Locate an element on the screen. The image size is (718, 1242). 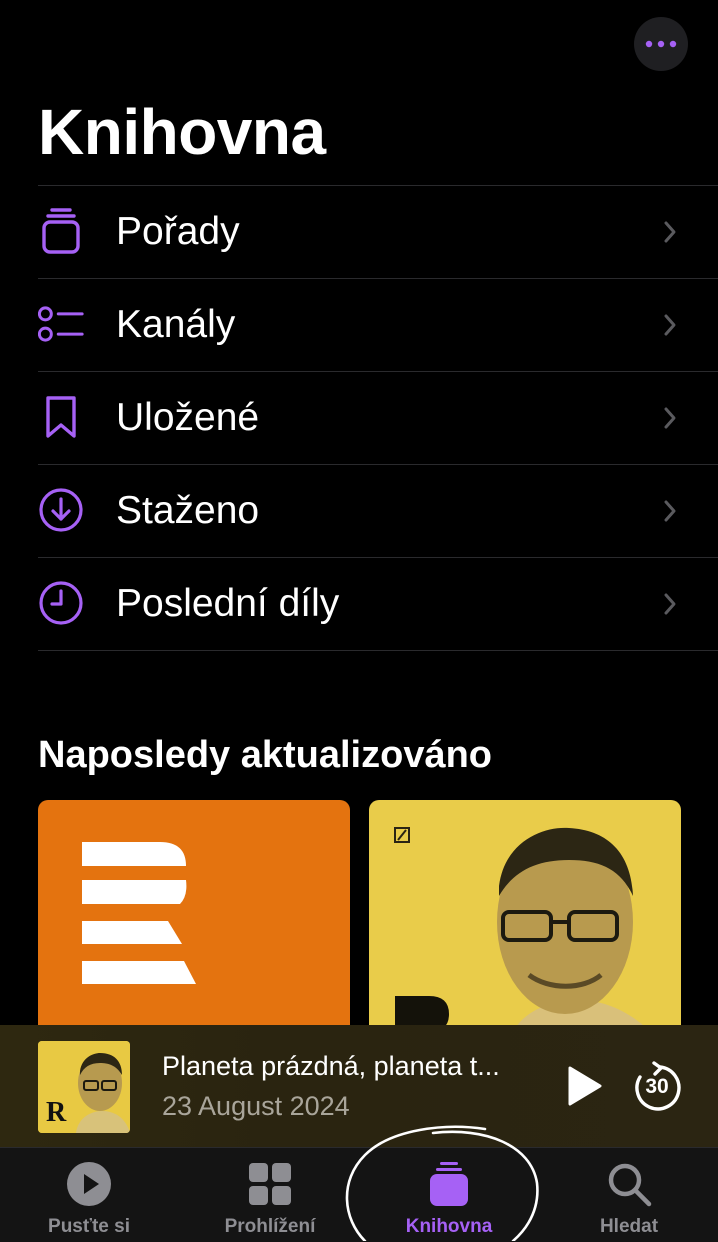
tab-label: Hledat is located at coordinates (629, 1226).